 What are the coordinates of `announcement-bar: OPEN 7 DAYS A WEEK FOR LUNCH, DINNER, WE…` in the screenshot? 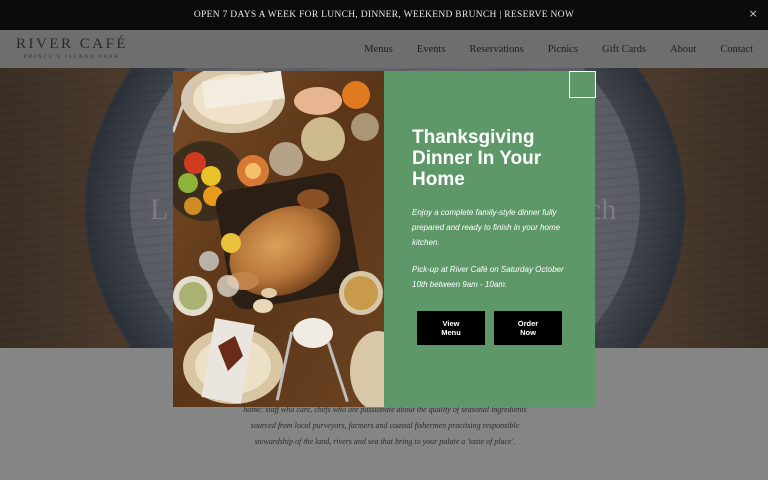 It's located at (384, 15).